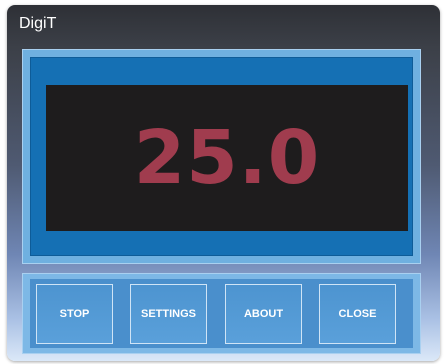 The height and width of the screenshot is (364, 444). Describe the element at coordinates (168, 314) in the screenshot. I see `settings-button: SETTINGS` at that location.